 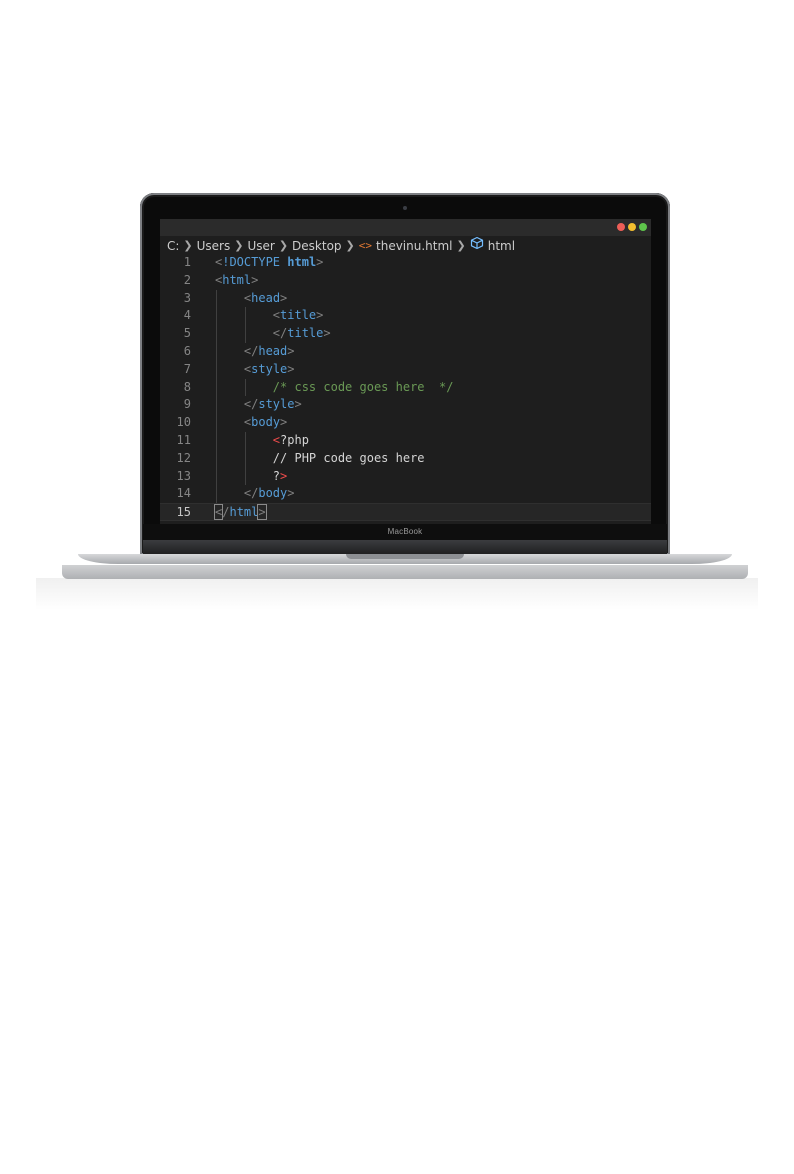 I want to click on code-text: <!DOCTYPE html>, so click(x=269, y=263).